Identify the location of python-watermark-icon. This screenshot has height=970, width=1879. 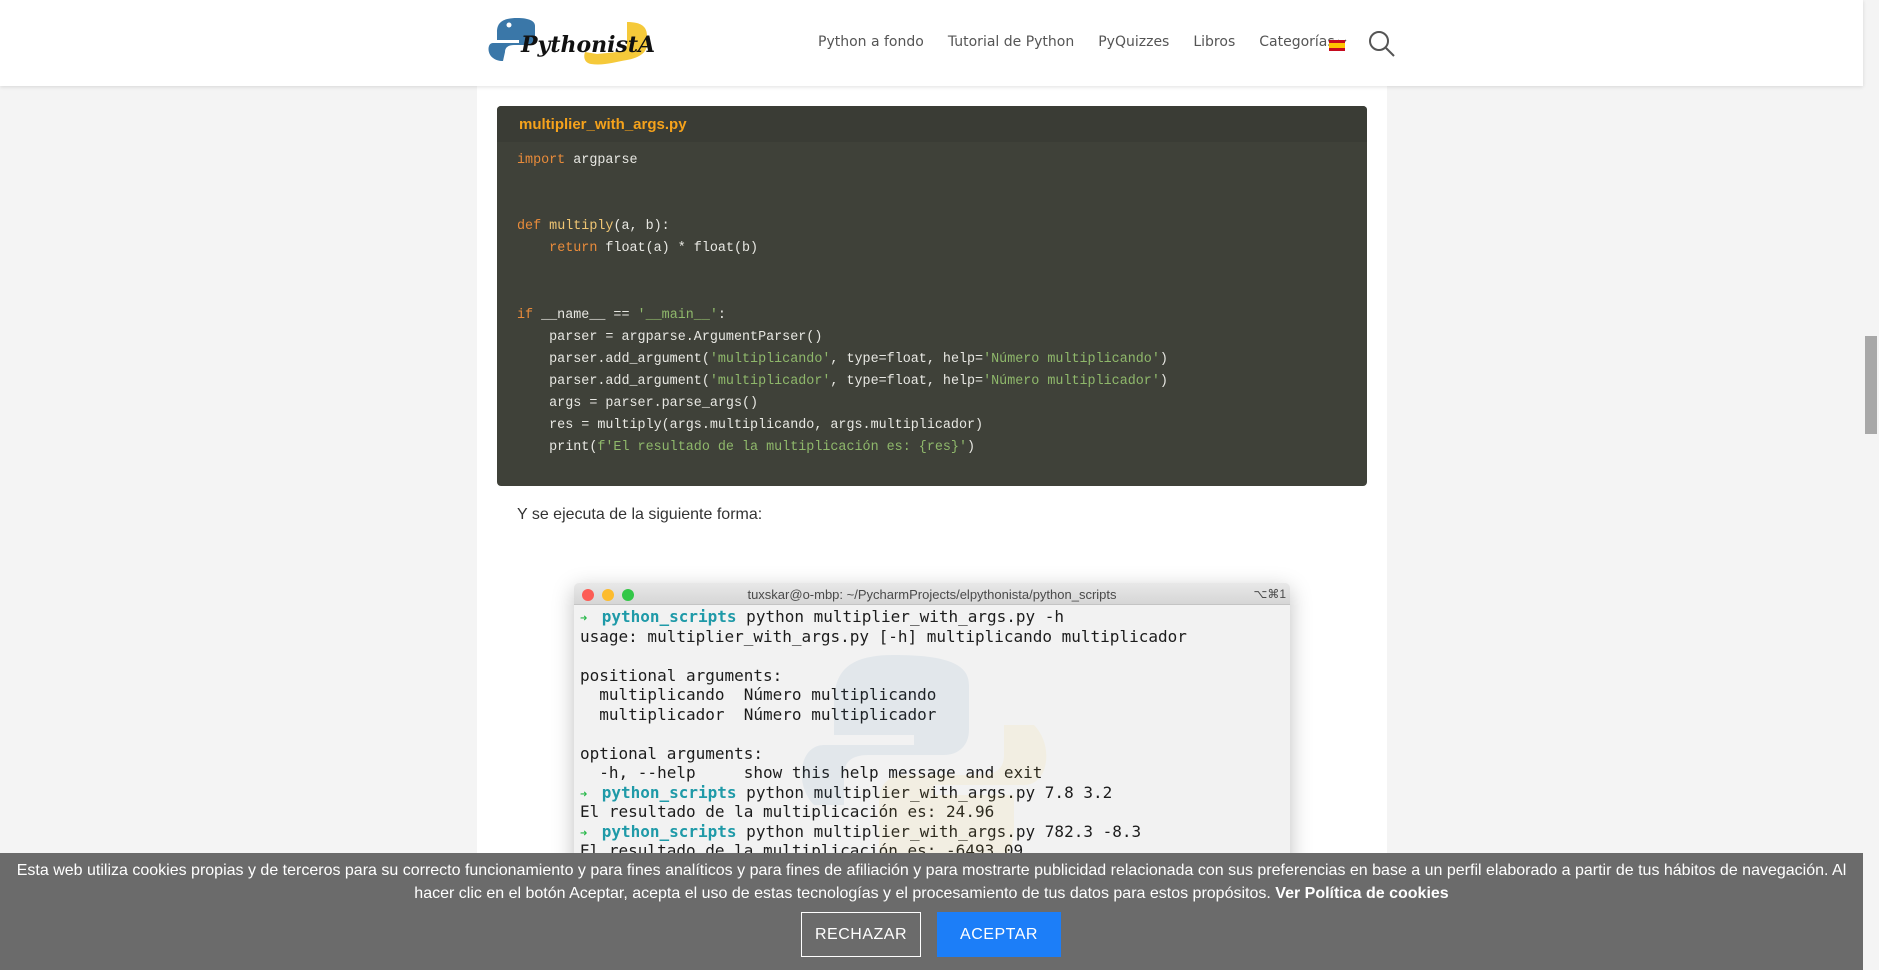
(924, 765).